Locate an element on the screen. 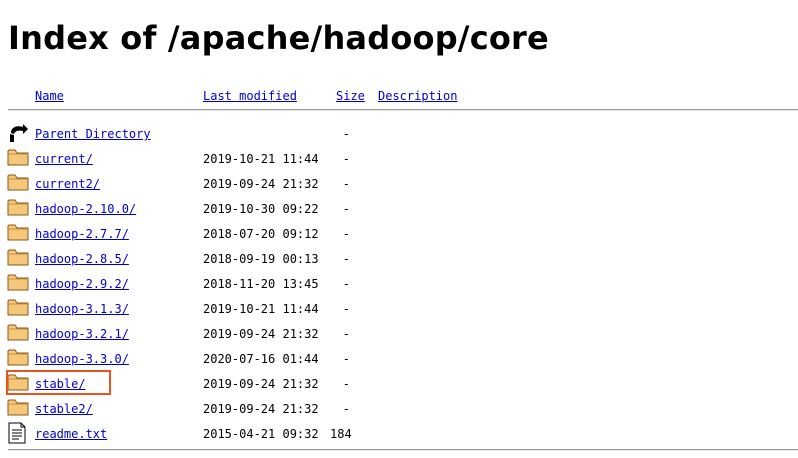 This screenshot has height=458, width=798. column-header-description: Description is located at coordinates (417, 96).